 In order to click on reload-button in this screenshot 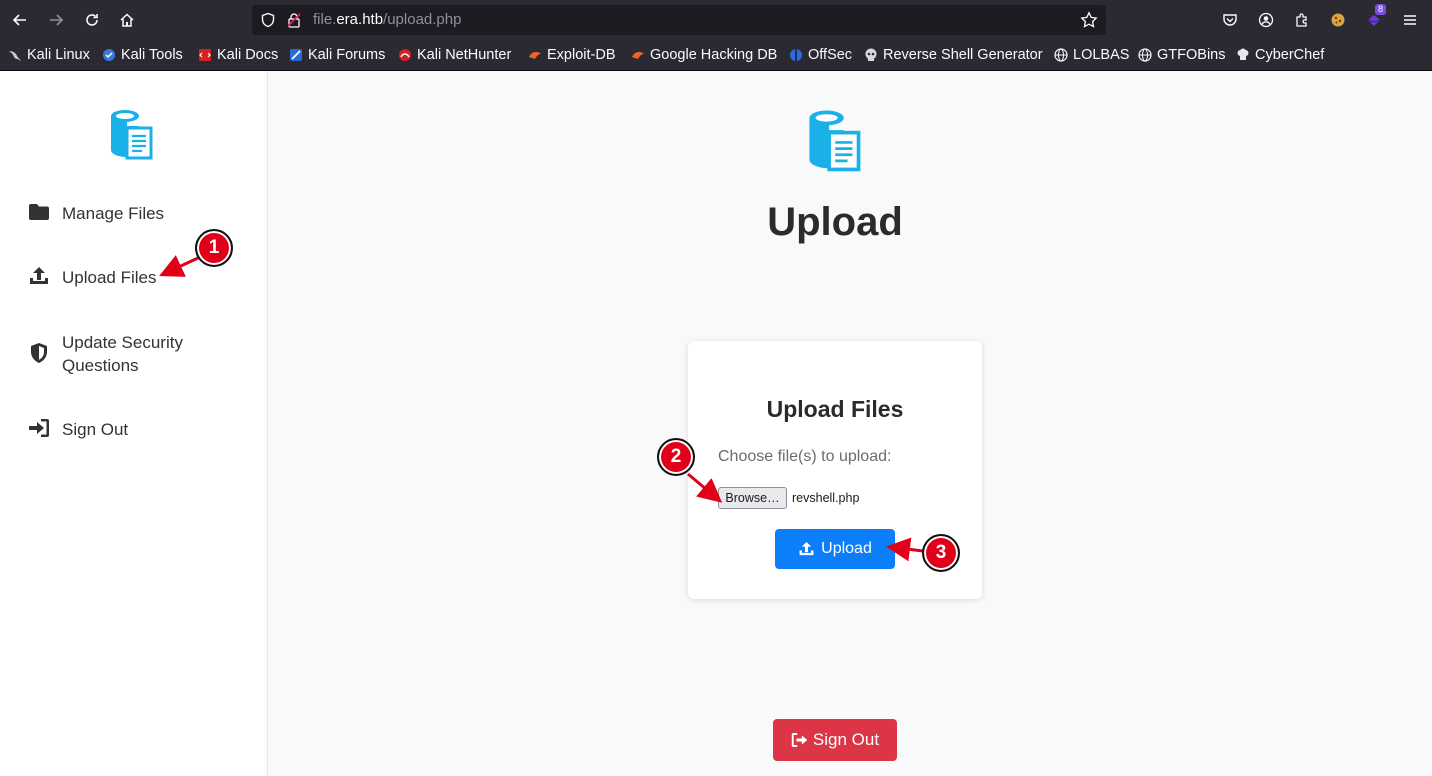, I will do `click(92, 20)`.